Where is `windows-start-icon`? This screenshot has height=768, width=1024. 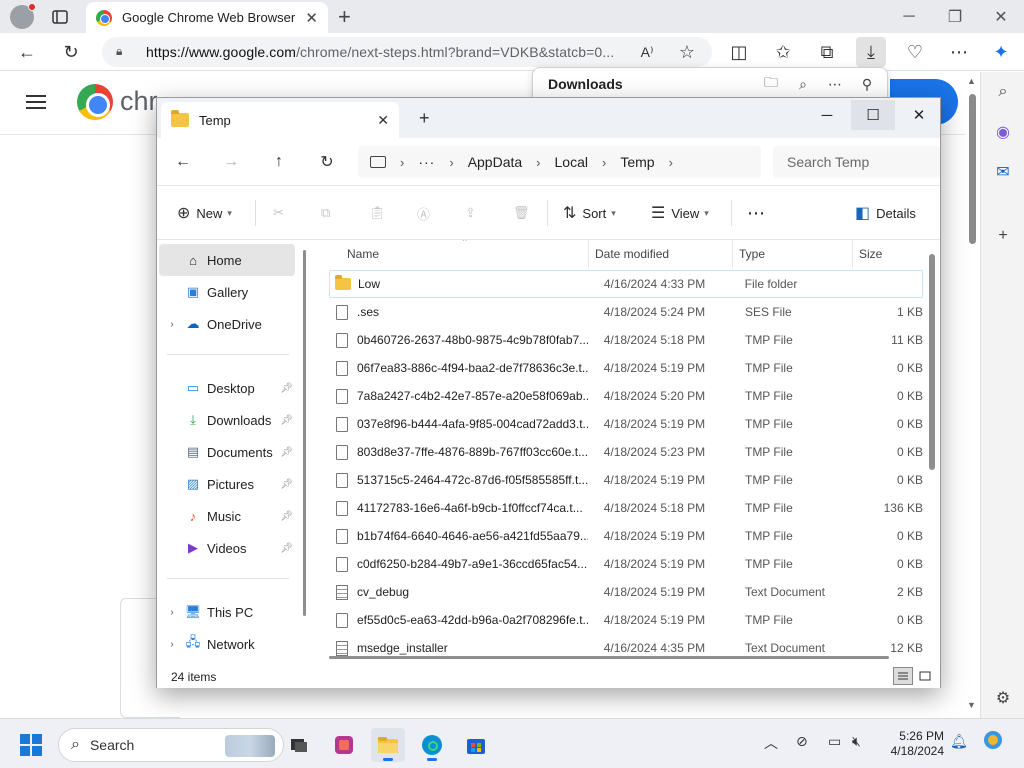
windows-start-icon is located at coordinates (31, 745).